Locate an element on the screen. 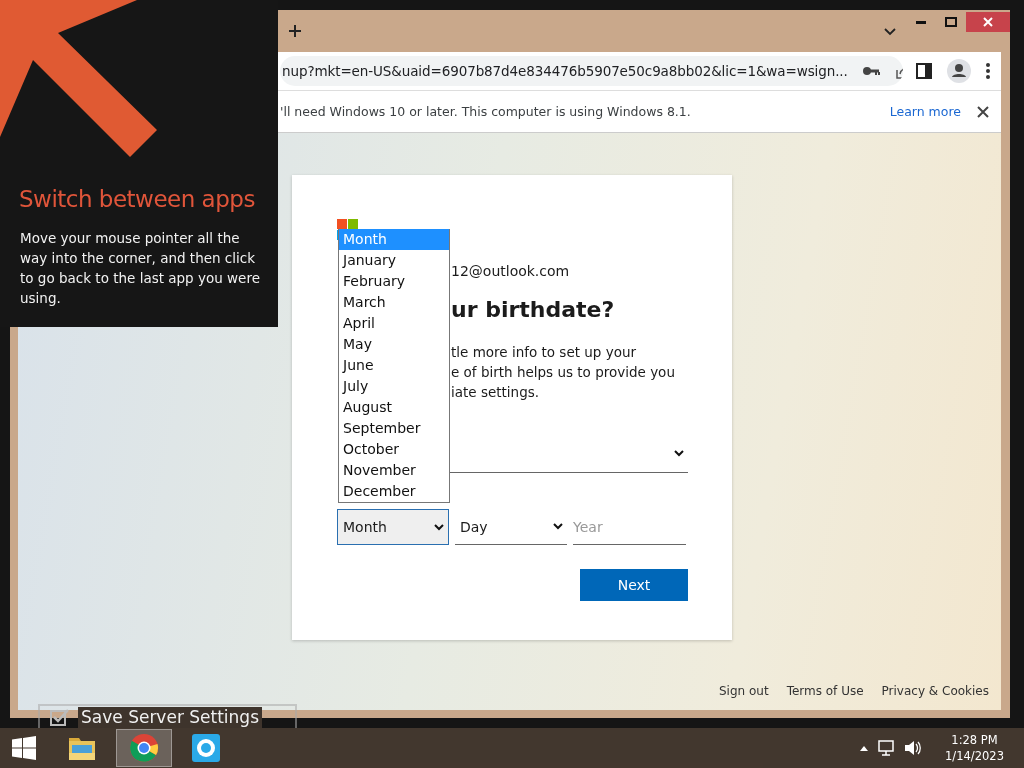 This screenshot has width=1024, height=768. month-option: February is located at coordinates (394, 281).